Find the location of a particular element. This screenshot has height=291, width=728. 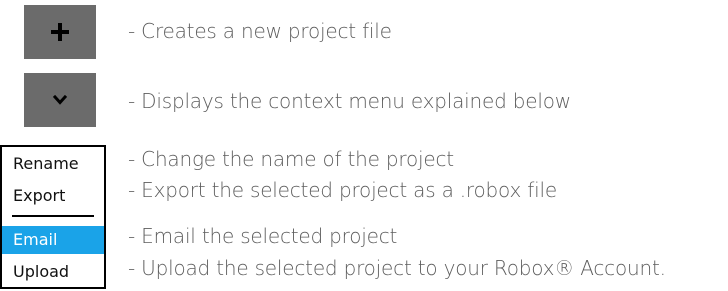

new-project-description: - Creates a new project file is located at coordinates (260, 31).